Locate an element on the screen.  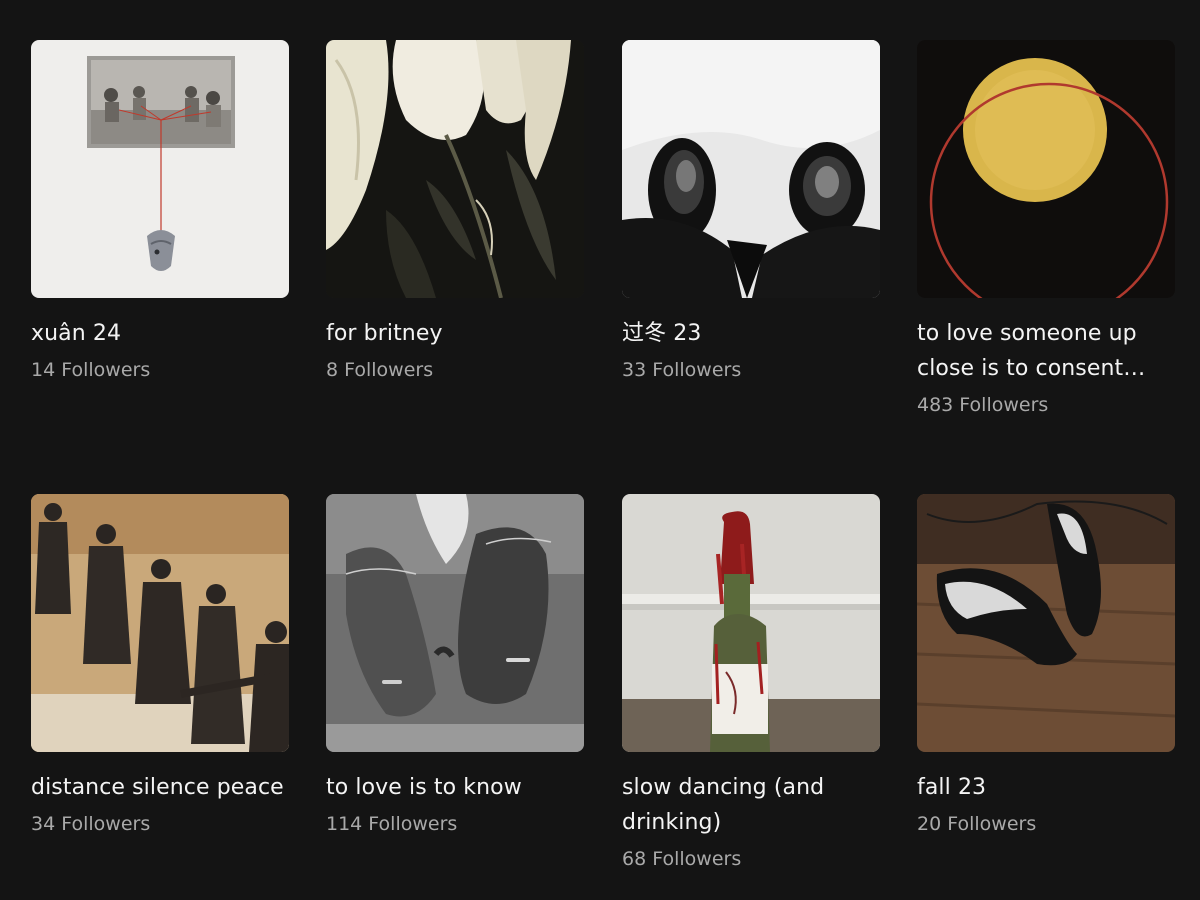
playlist-card: xuân 24 14 Followers is located at coordinates (160, 212).